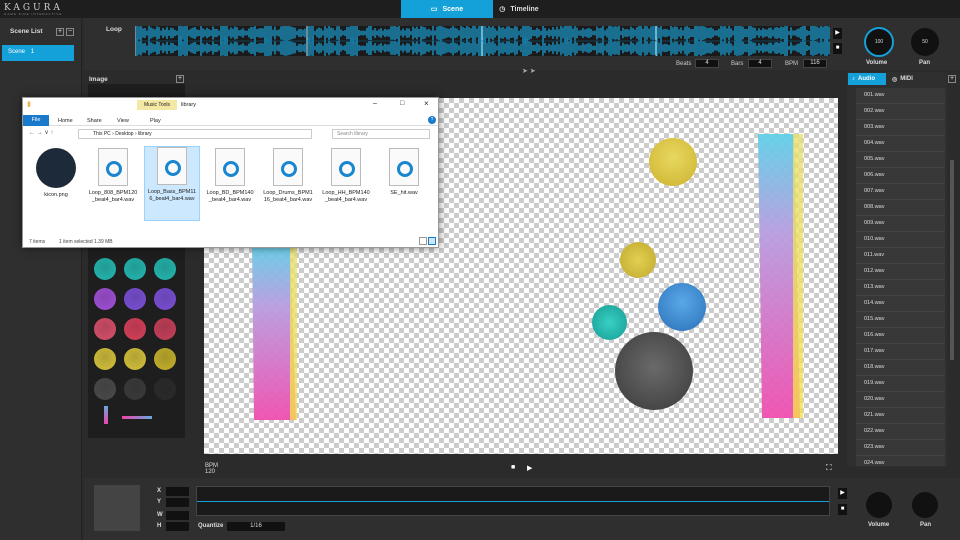  What do you see at coordinates (815, 63) in the screenshot?
I see `bpm-field: 116` at bounding box center [815, 63].